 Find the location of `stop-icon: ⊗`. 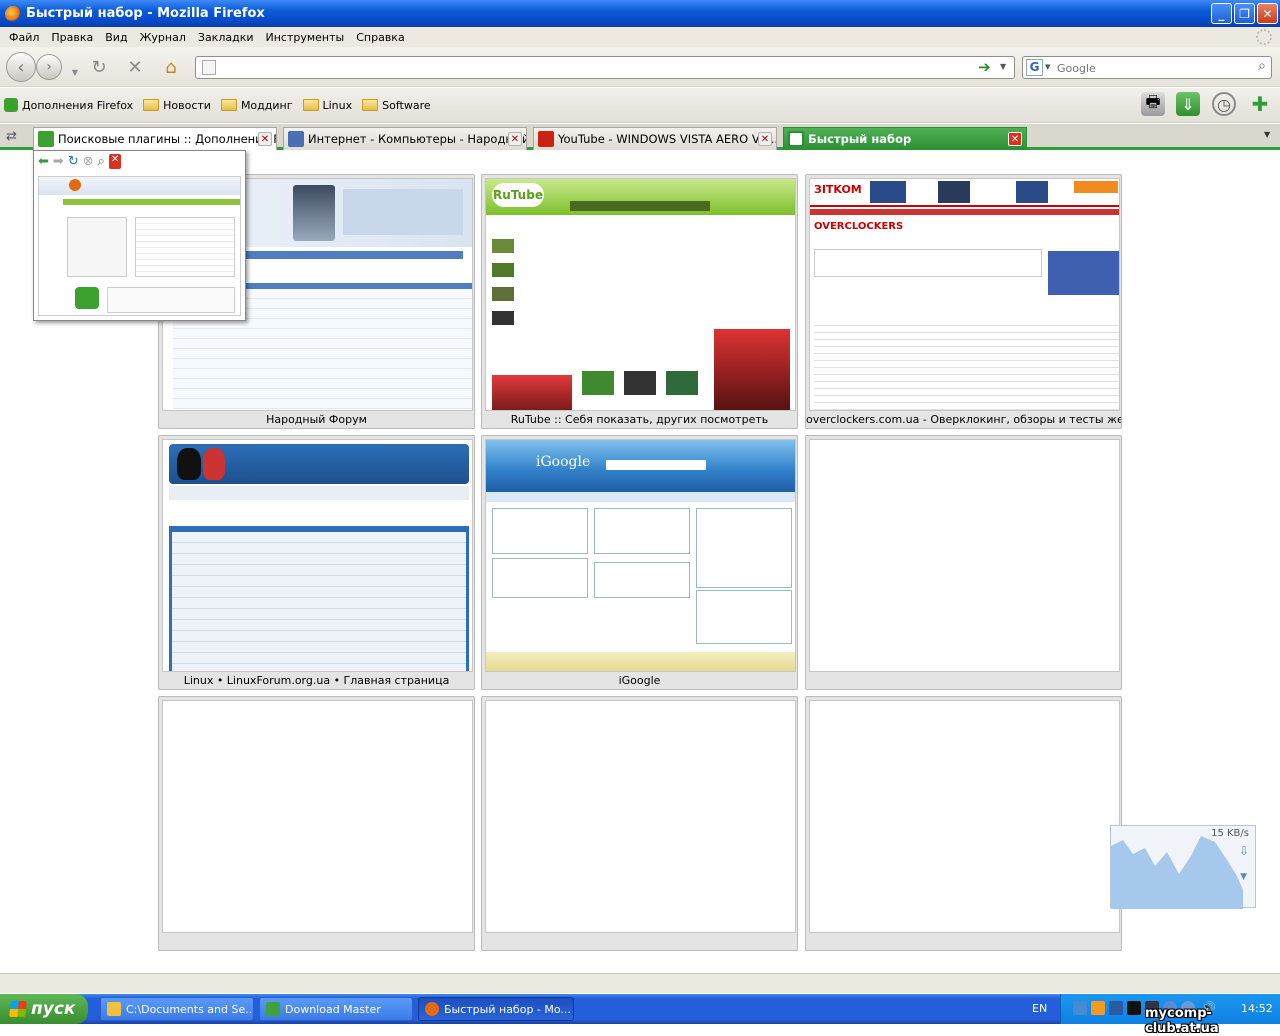

stop-icon: ⊗ is located at coordinates (88, 161).